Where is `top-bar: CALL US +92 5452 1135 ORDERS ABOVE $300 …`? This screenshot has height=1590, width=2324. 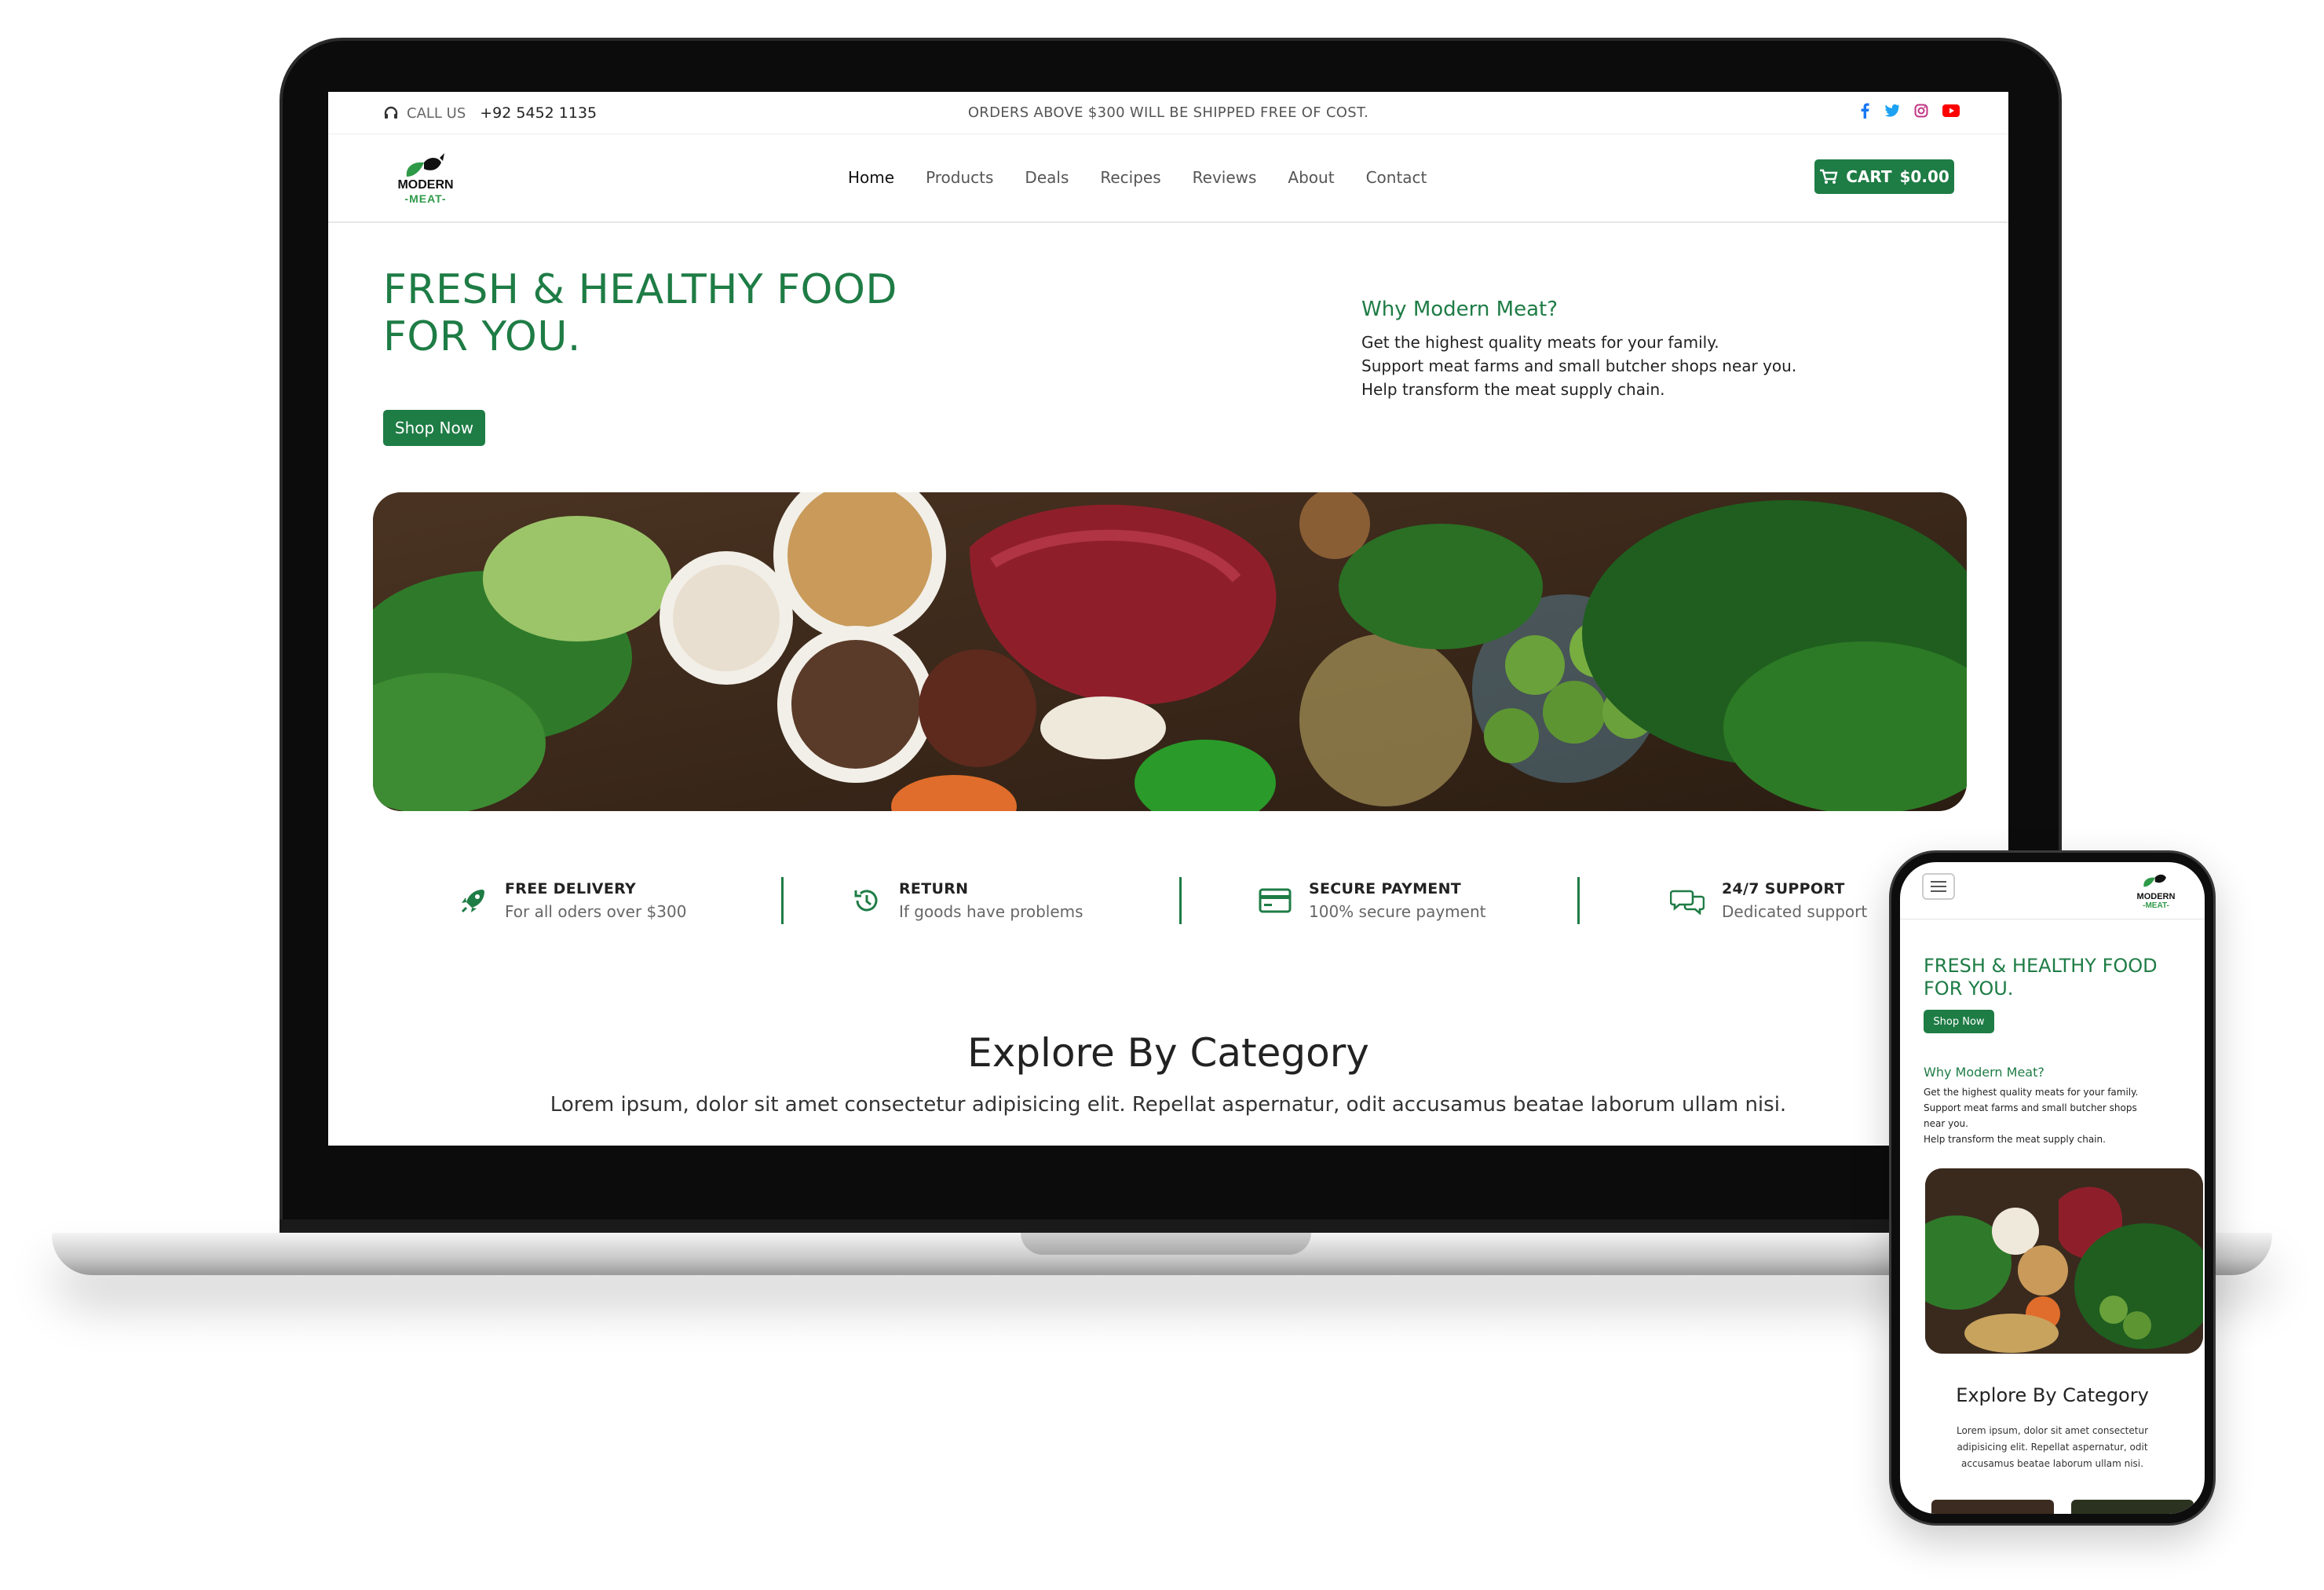
top-bar: CALL US +92 5452 1135 ORDERS ABOVE $300 … is located at coordinates (1168, 113).